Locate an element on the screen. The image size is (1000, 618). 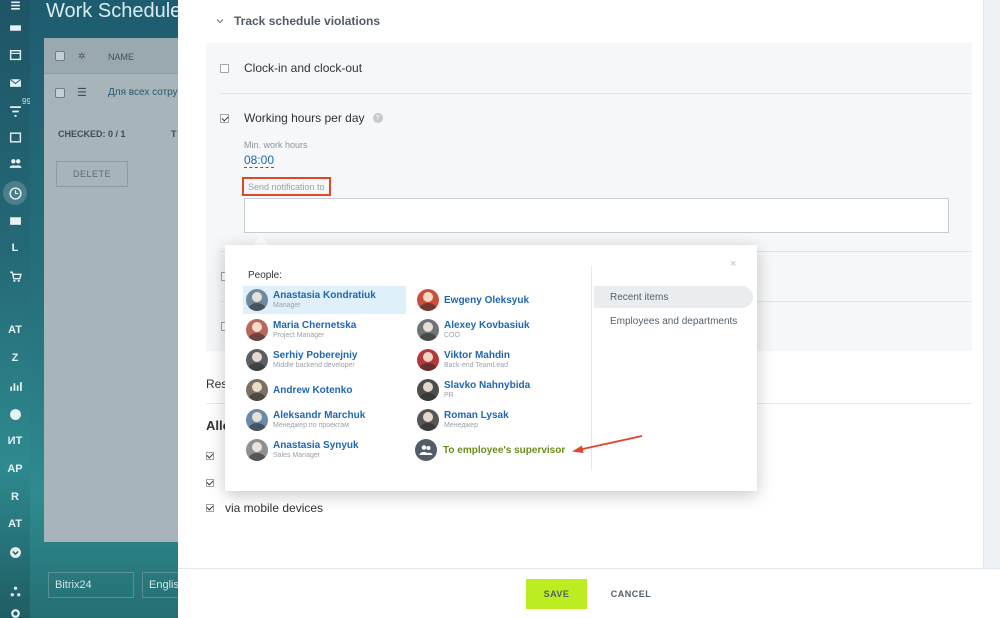
person-item: Alexey Kovbasiuk COO is located at coordinates (495, 330).